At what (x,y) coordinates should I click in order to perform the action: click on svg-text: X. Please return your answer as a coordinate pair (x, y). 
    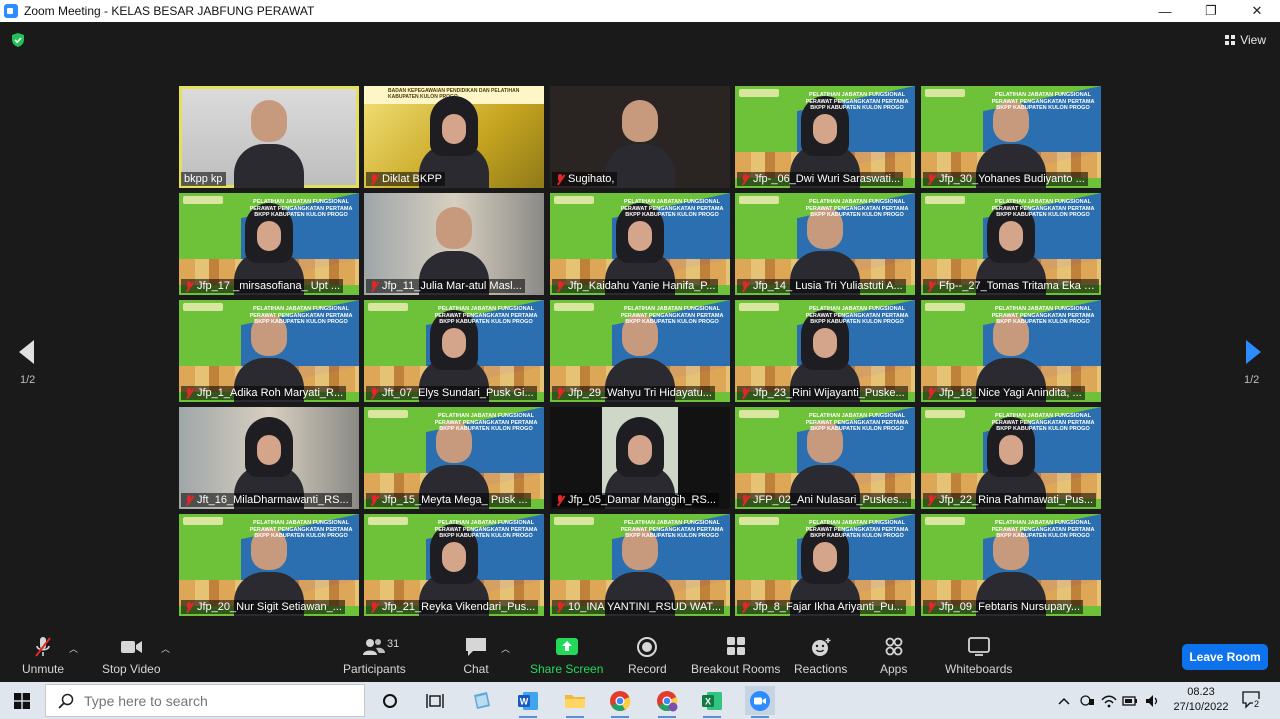
    Looking at the image, I should click on (708, 701).